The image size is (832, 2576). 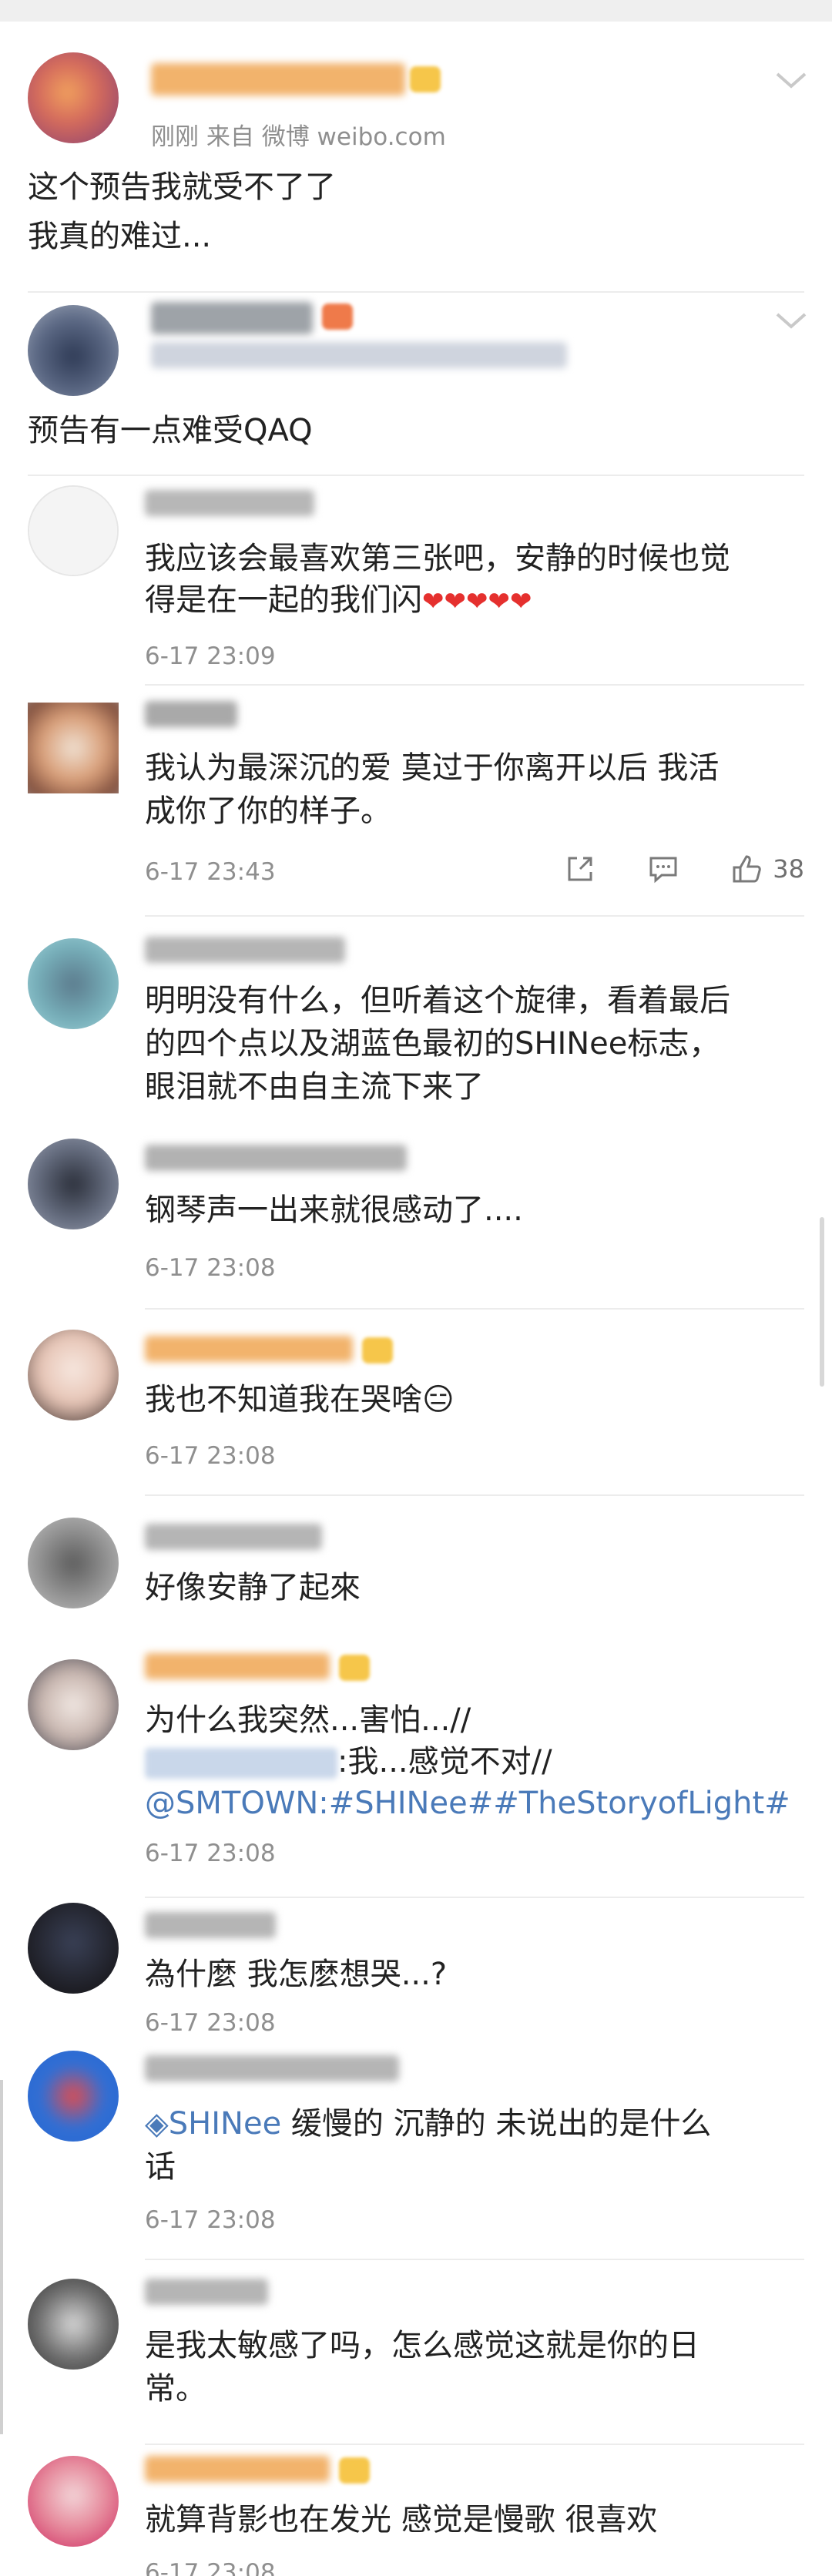 I want to click on reply-text-line: 得是在一起的我们闪❤❤❤❤❤, so click(x=338, y=601).